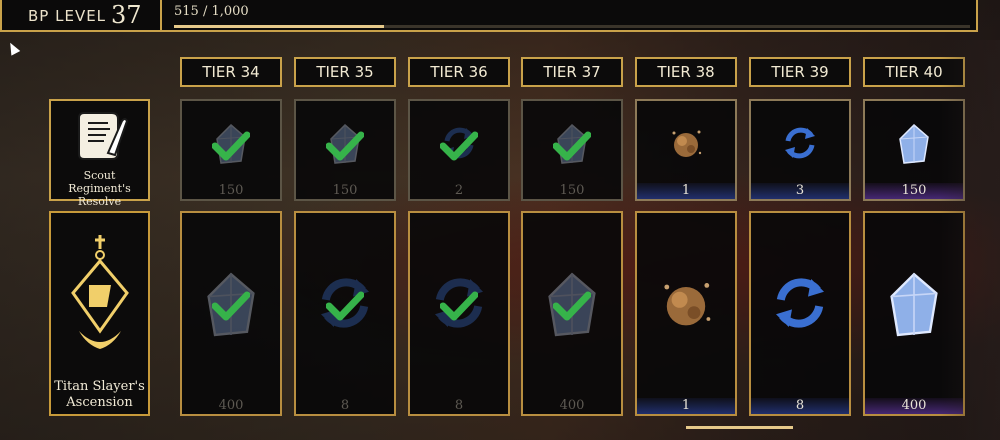 The height and width of the screenshot is (440, 1000). I want to click on xp-progress-fill, so click(279, 26).